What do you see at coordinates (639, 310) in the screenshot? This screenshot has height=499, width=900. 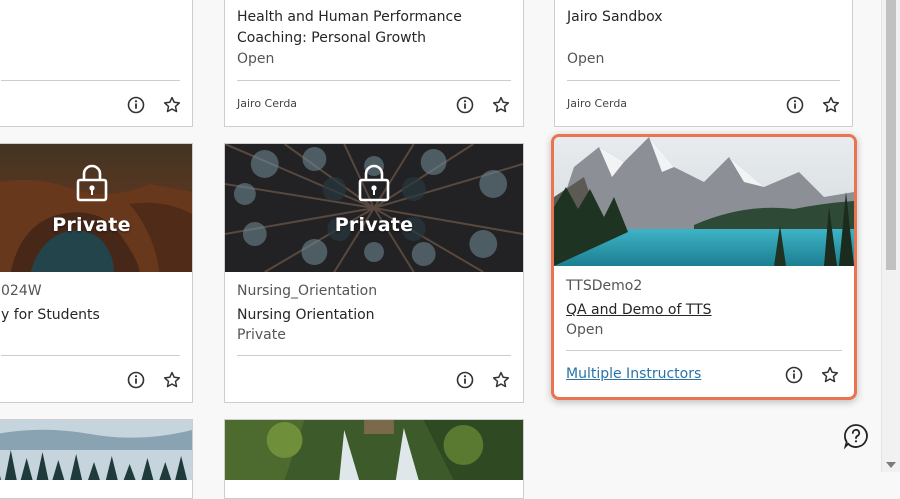 I see `course-title-link: QA and Demo of TTS` at bounding box center [639, 310].